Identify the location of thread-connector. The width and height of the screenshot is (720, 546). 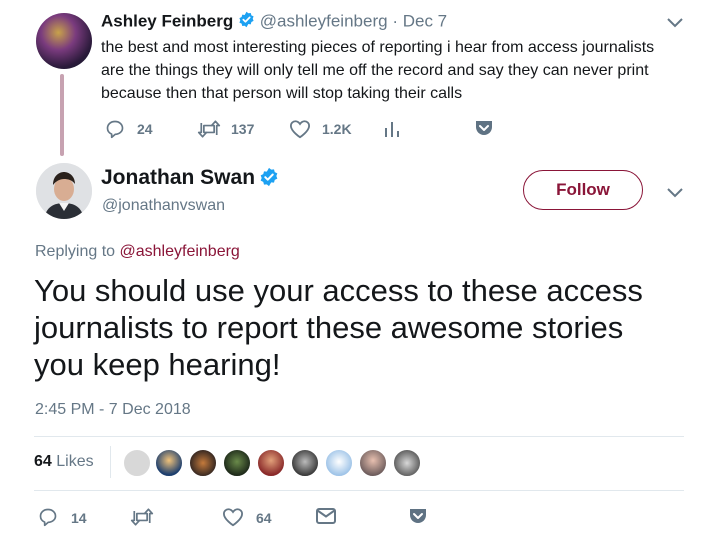
(62, 115).